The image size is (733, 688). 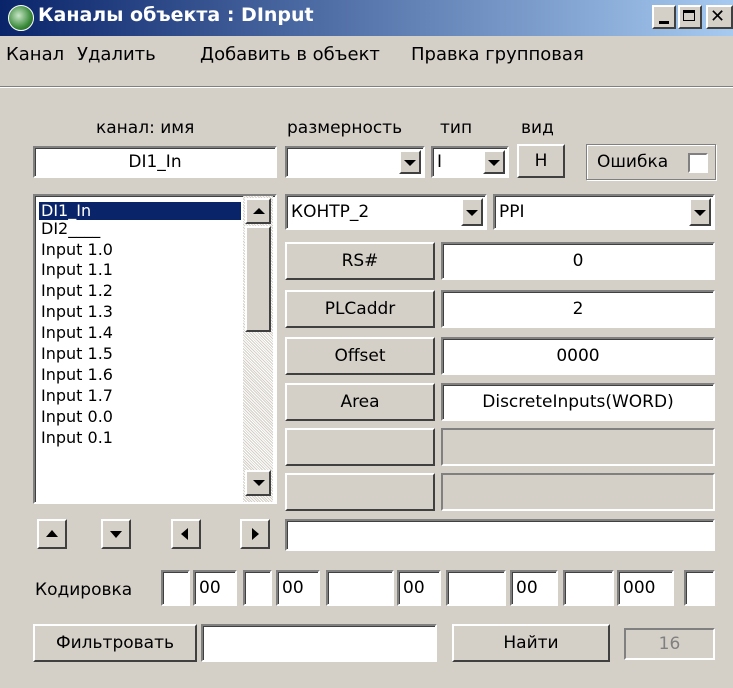 I want to click on list-item: Input 1.3, so click(x=140, y=312).